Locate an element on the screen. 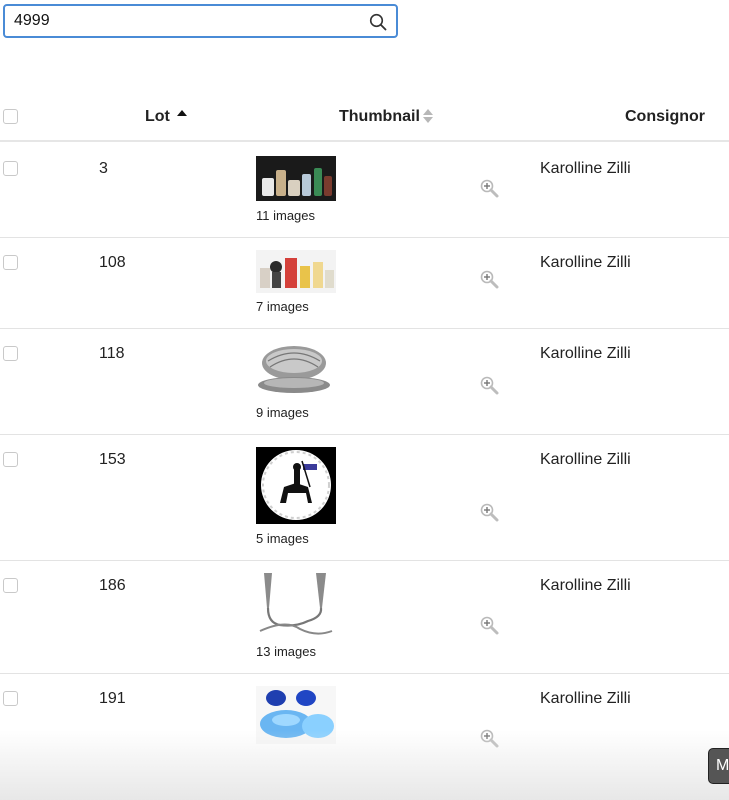  search-box is located at coordinates (200, 21).